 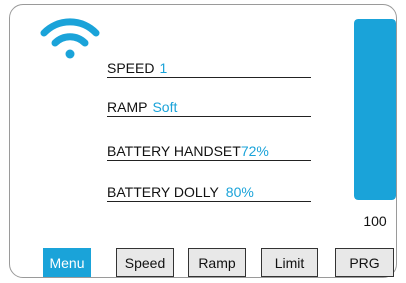 What do you see at coordinates (163, 68) in the screenshot?
I see `speed-value: 1` at bounding box center [163, 68].